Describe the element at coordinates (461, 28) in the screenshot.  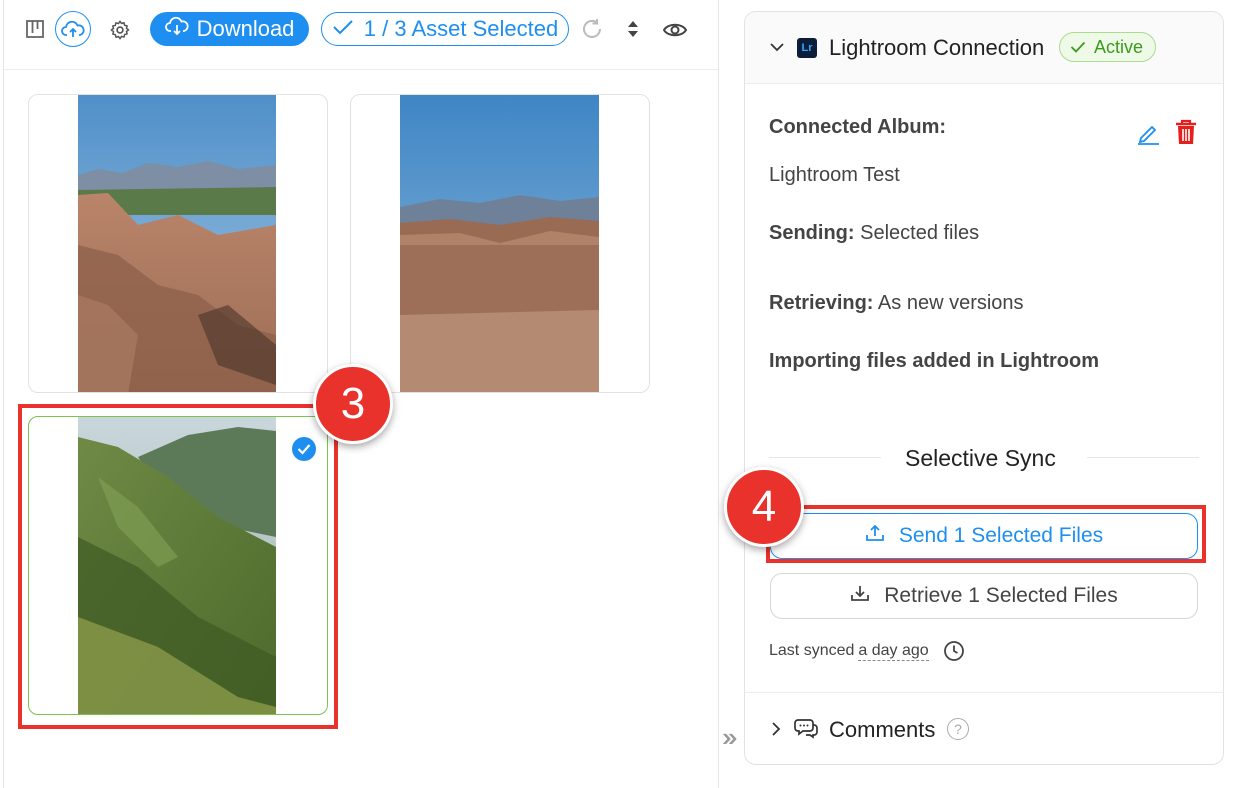
I see `selection-count-label: 1 / 3 Asset Selected` at that location.